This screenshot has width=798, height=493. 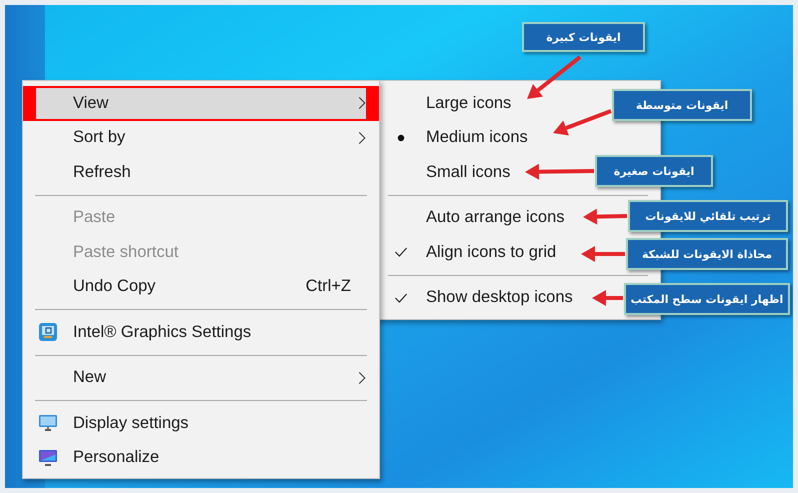 I want to click on menu-item: Sort by, so click(x=201, y=137).